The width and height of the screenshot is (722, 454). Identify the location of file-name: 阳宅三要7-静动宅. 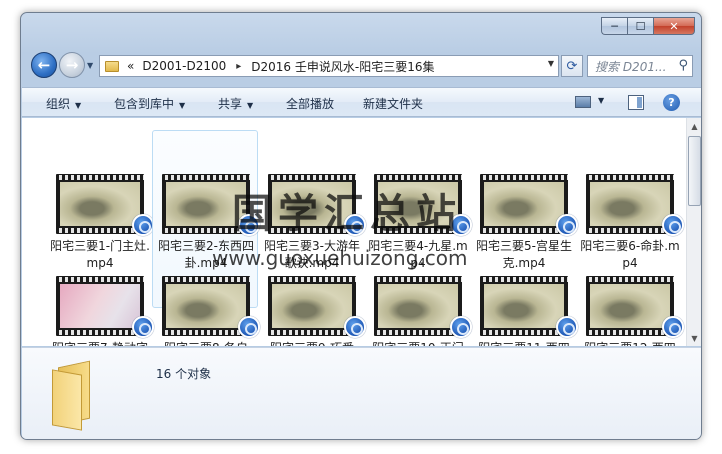
(100, 343).